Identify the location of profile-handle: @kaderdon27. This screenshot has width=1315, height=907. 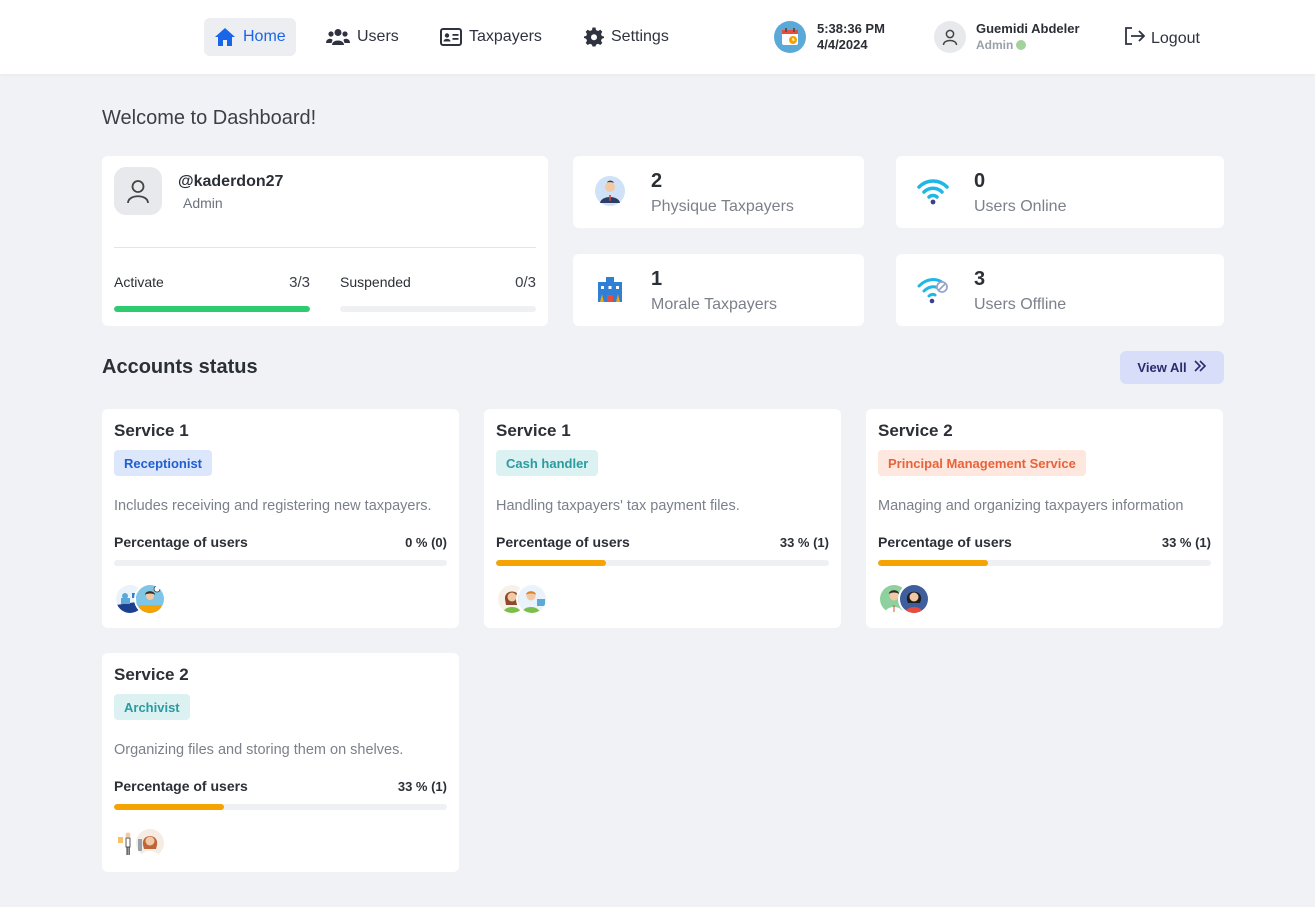
(231, 181).